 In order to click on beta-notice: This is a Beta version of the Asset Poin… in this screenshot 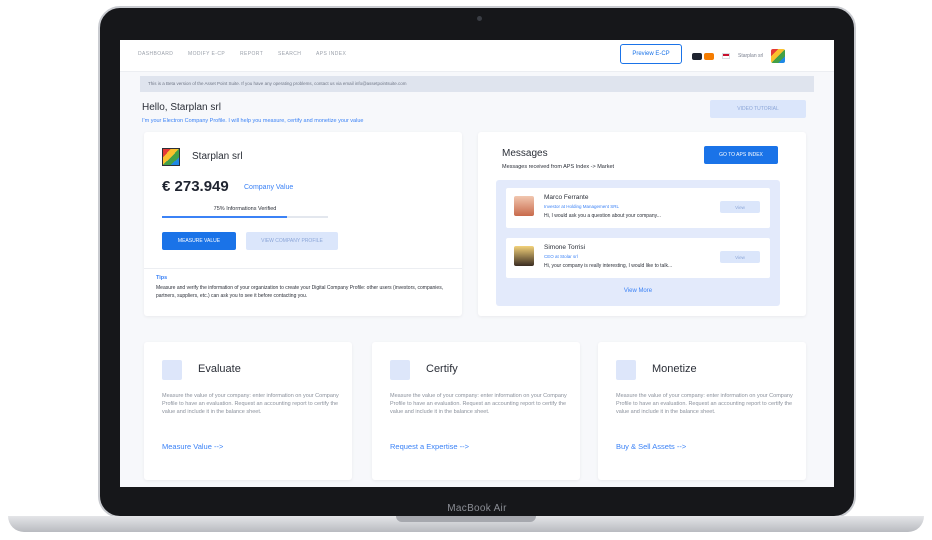, I will do `click(477, 84)`.